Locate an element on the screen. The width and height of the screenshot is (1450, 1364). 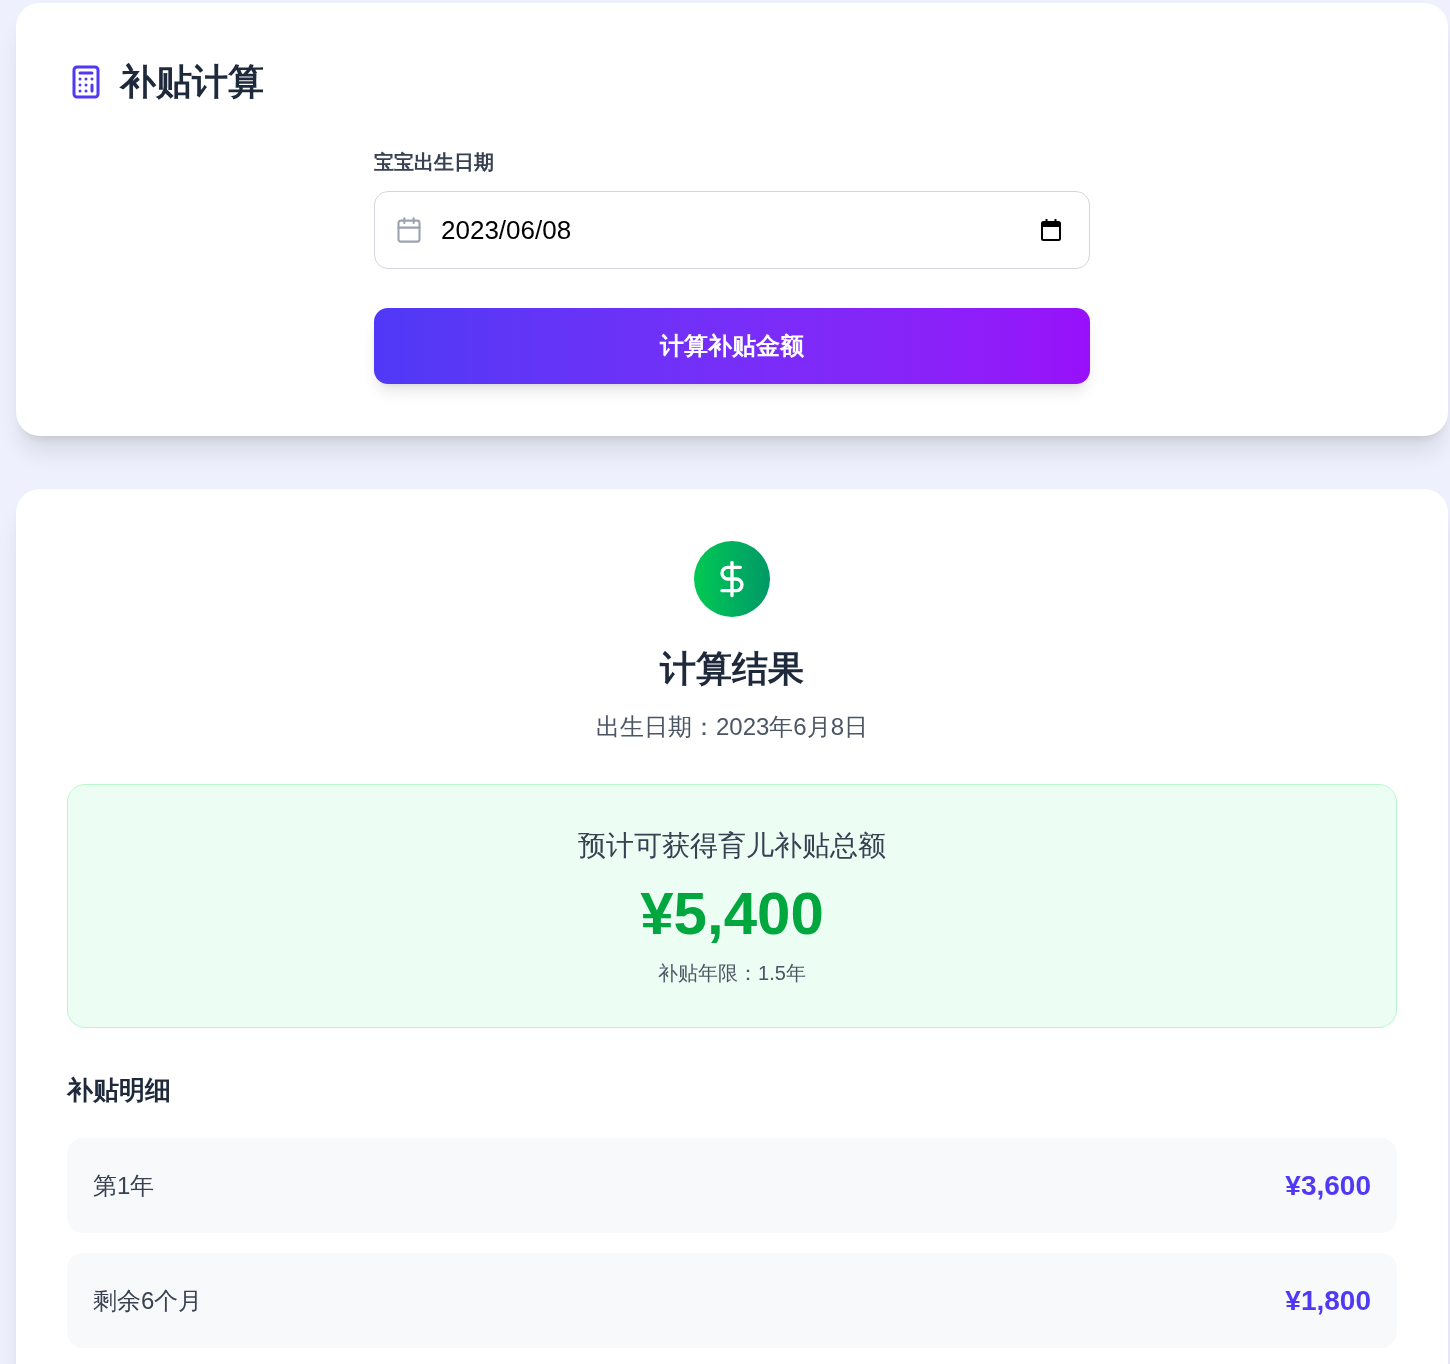
calendar-picker-icon is located at coordinates (1051, 230).